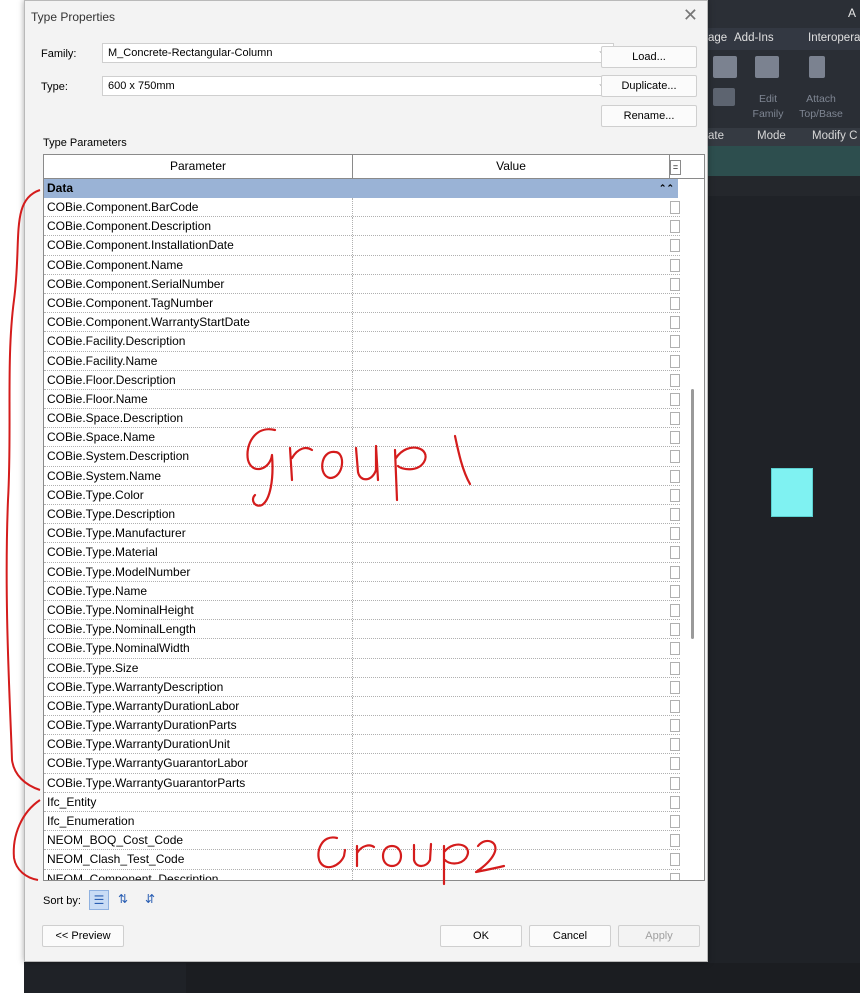  Describe the element at coordinates (362, 419) in the screenshot. I see `parameter-row: COBie.Space.Description` at that location.